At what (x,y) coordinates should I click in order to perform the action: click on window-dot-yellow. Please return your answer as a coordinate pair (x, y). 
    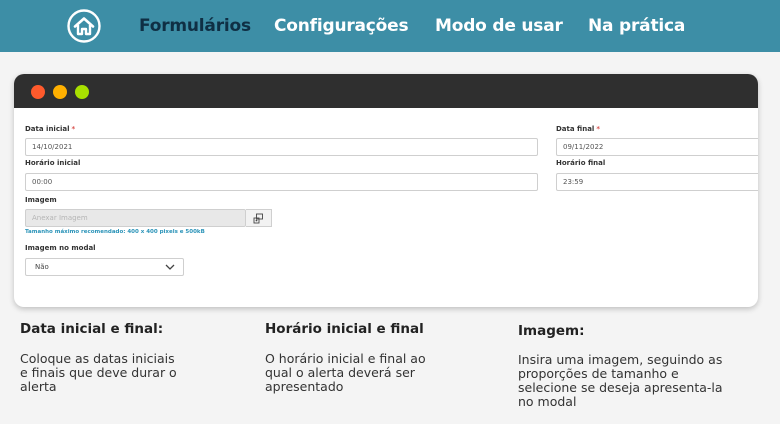
    Looking at the image, I should click on (60, 92).